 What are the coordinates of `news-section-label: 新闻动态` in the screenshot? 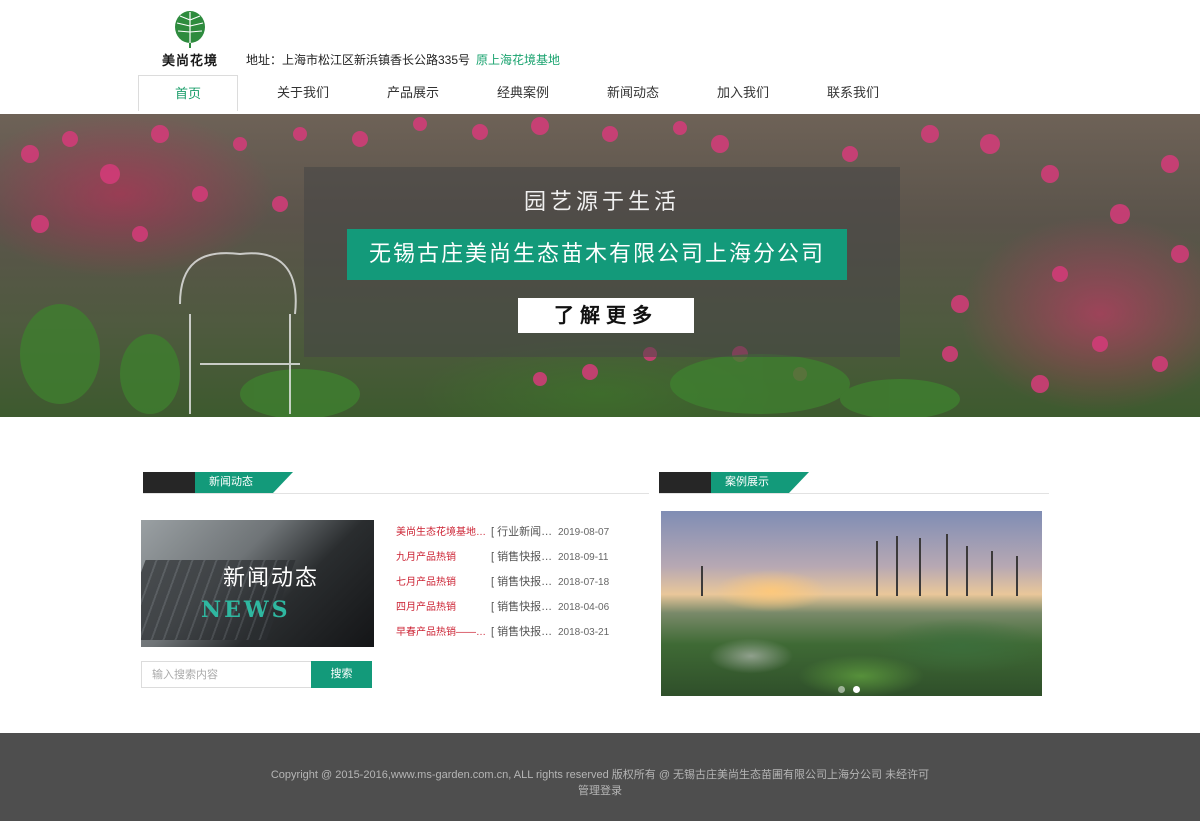 It's located at (234, 482).